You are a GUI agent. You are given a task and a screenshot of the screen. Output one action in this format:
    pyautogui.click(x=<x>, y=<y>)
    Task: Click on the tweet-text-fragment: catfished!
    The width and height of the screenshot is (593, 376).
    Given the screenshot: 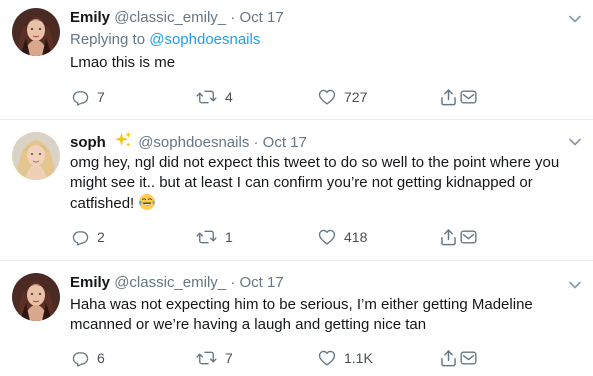 What is the action you would take?
    pyautogui.click(x=102, y=203)
    